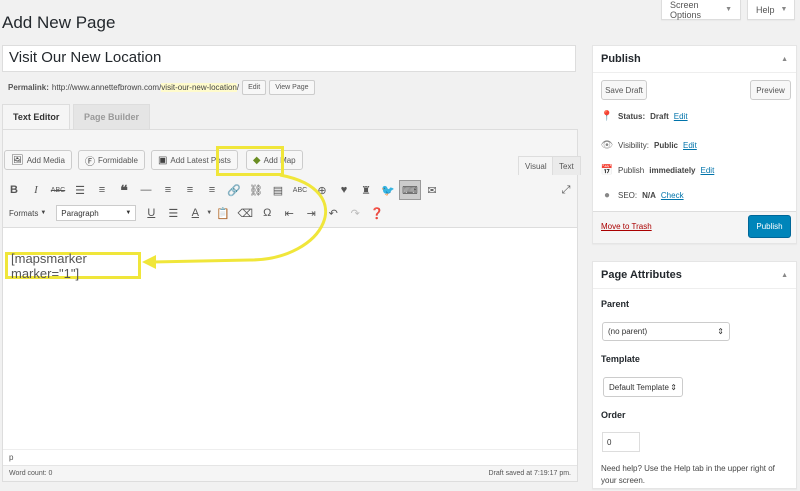 This screenshot has height=491, width=800. What do you see at coordinates (659, 116) in the screenshot?
I see `status-value: Draft` at bounding box center [659, 116].